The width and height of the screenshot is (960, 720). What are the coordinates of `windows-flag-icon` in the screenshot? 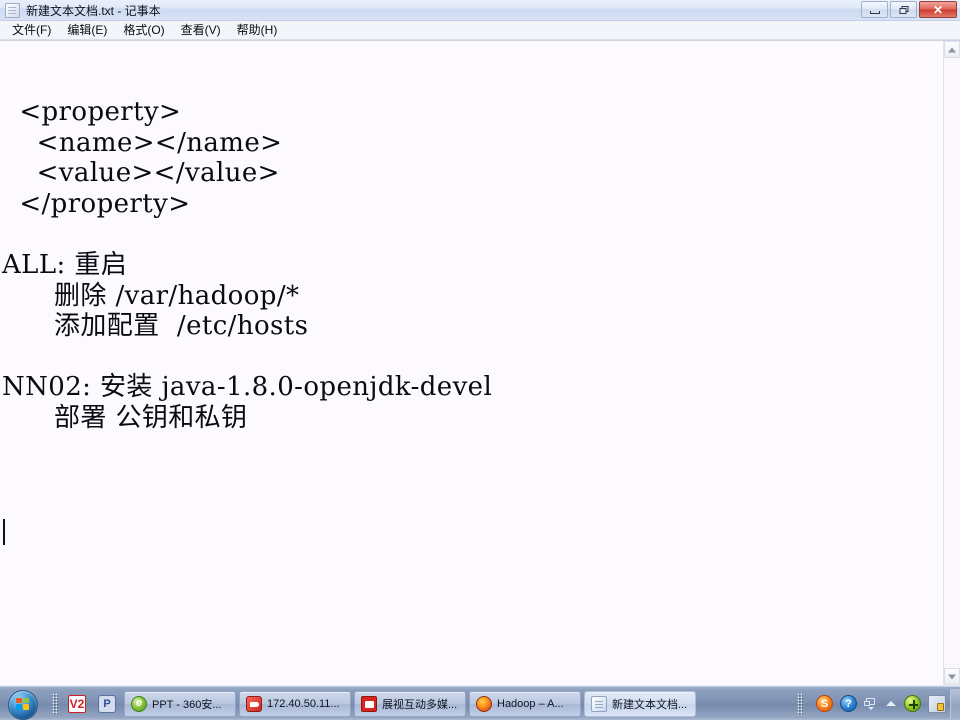 It's located at (23, 704).